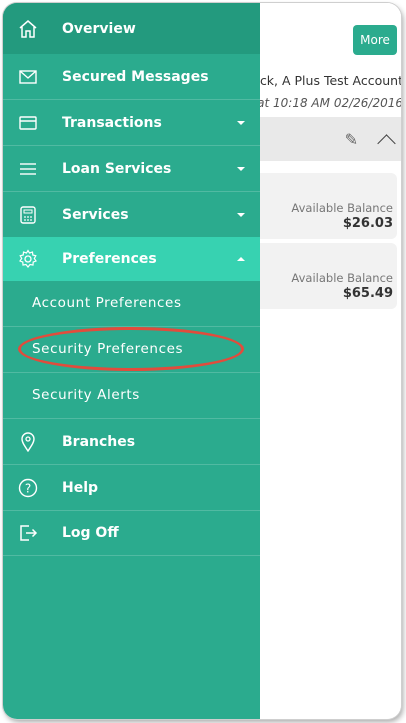 The height and width of the screenshot is (723, 406). Describe the element at coordinates (375, 40) in the screenshot. I see `more-button: More` at that location.